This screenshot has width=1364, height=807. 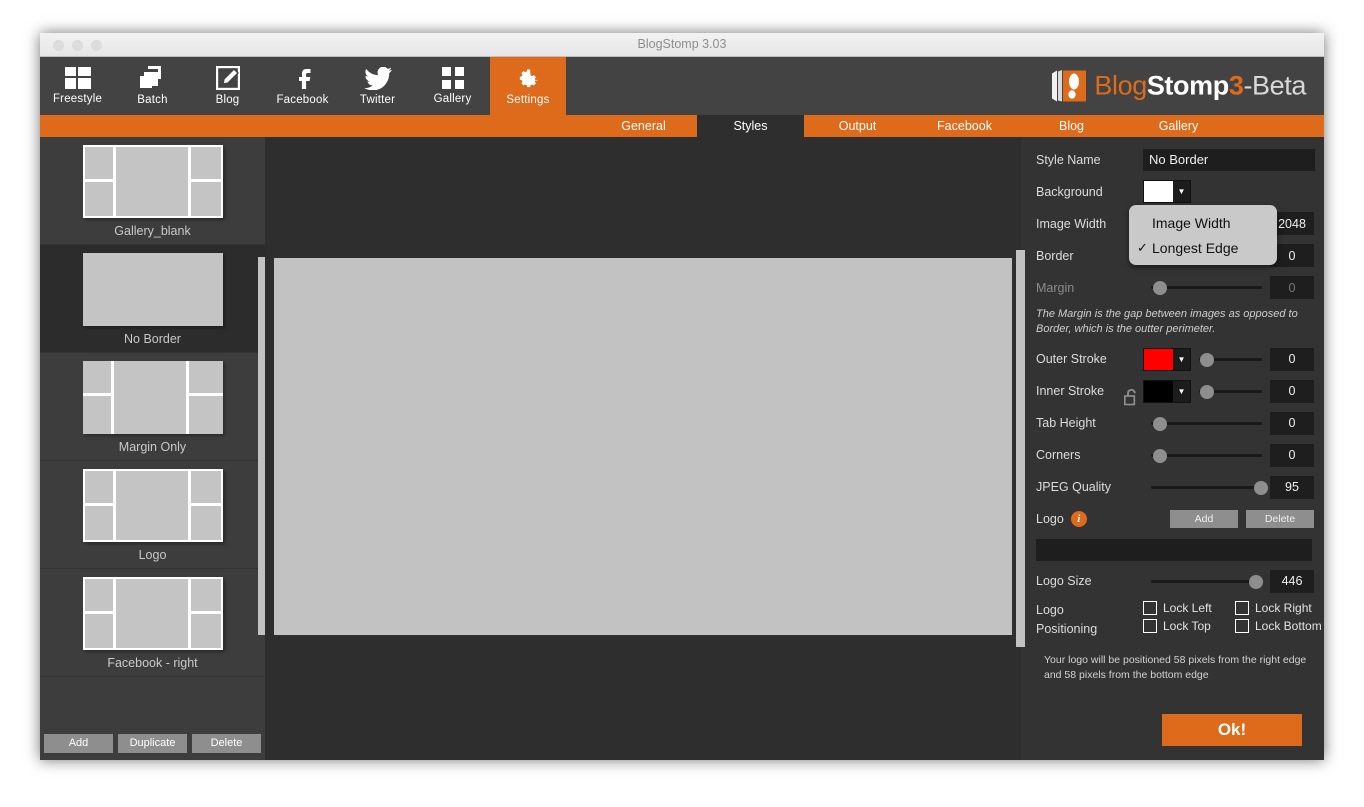 What do you see at coordinates (152, 86) in the screenshot?
I see `toolbar-item-batch: Batch` at bounding box center [152, 86].